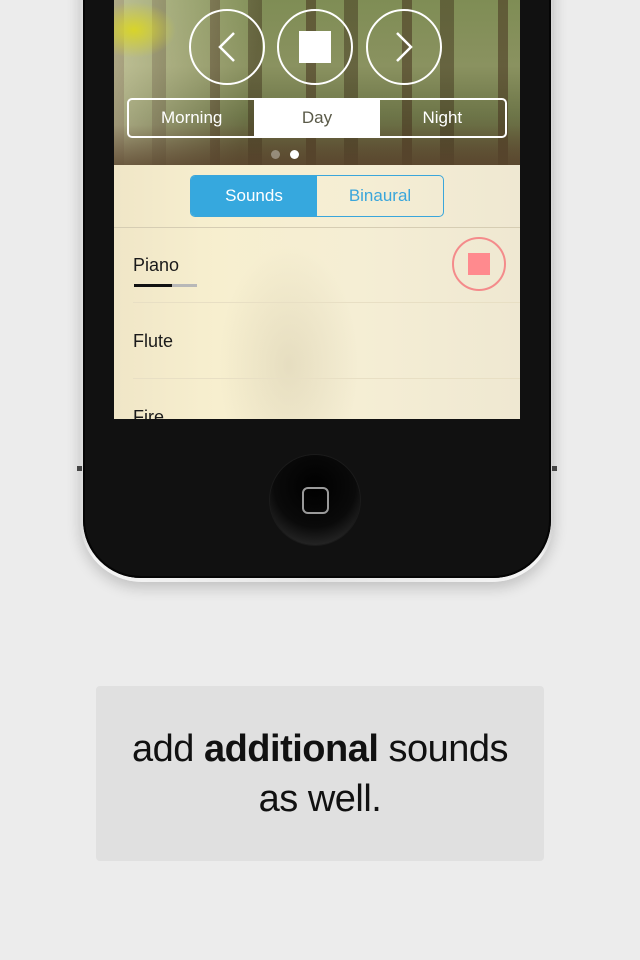 The image size is (640, 960). Describe the element at coordinates (443, 748) in the screenshot. I see `caption-text: sounds` at that location.